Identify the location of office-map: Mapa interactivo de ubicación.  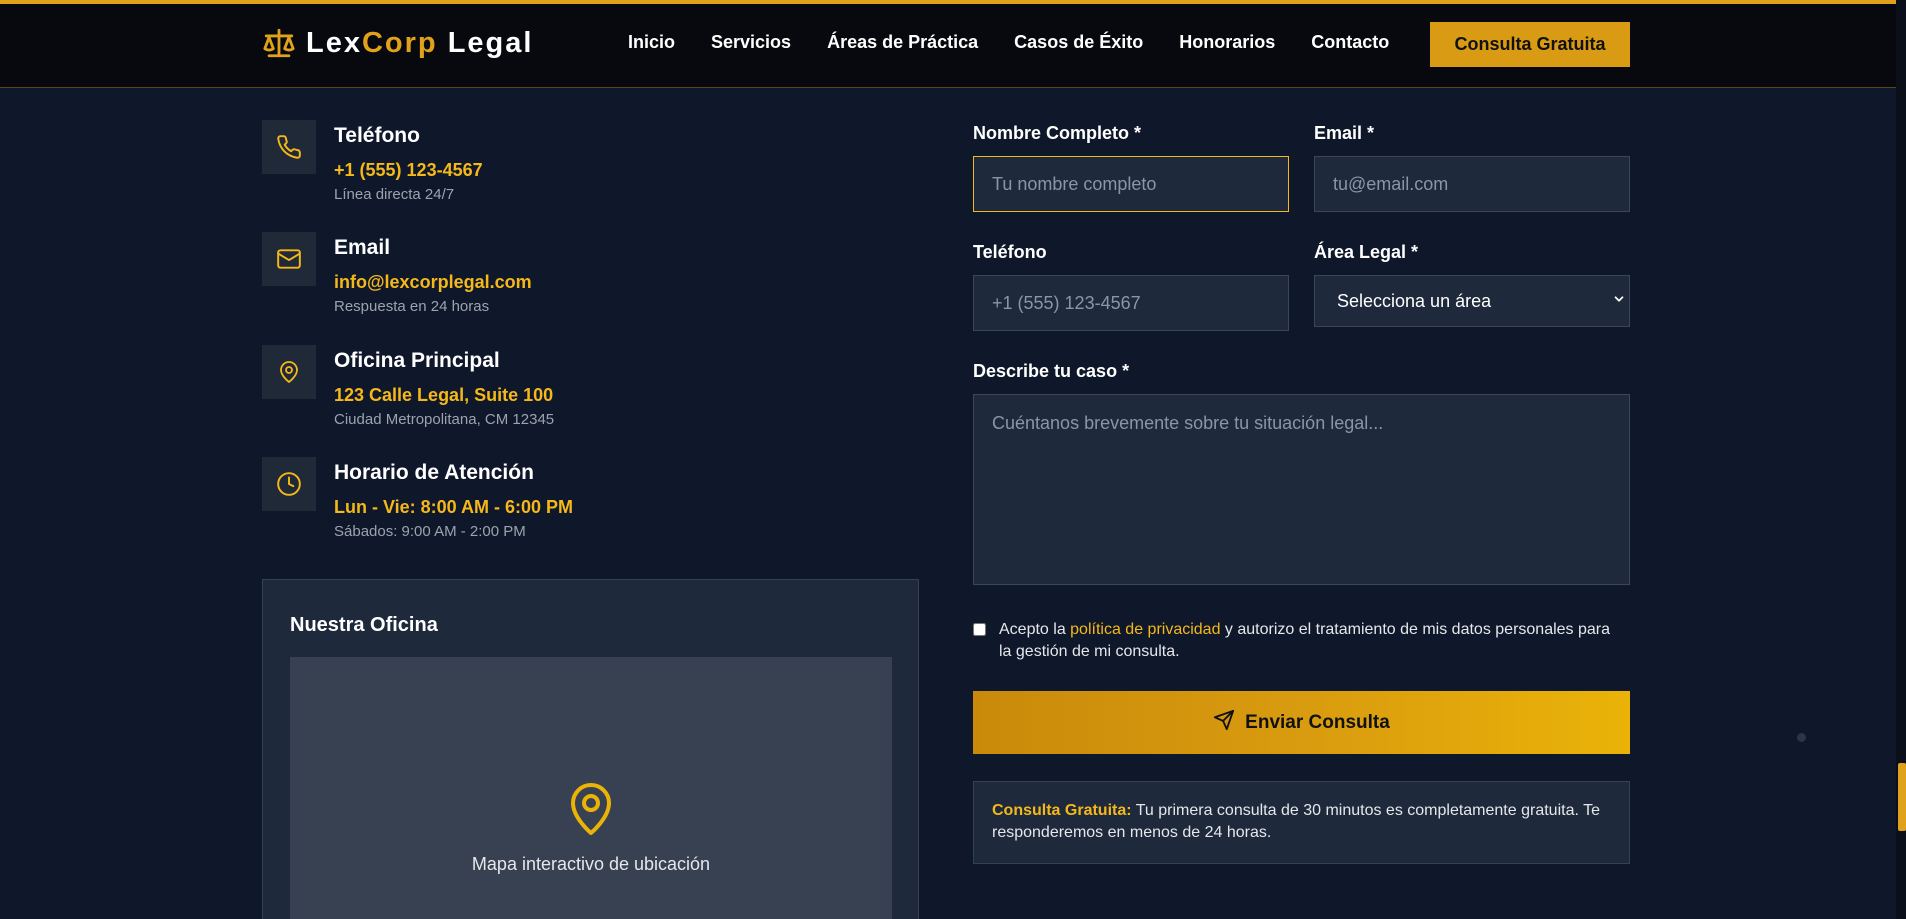
(591, 788).